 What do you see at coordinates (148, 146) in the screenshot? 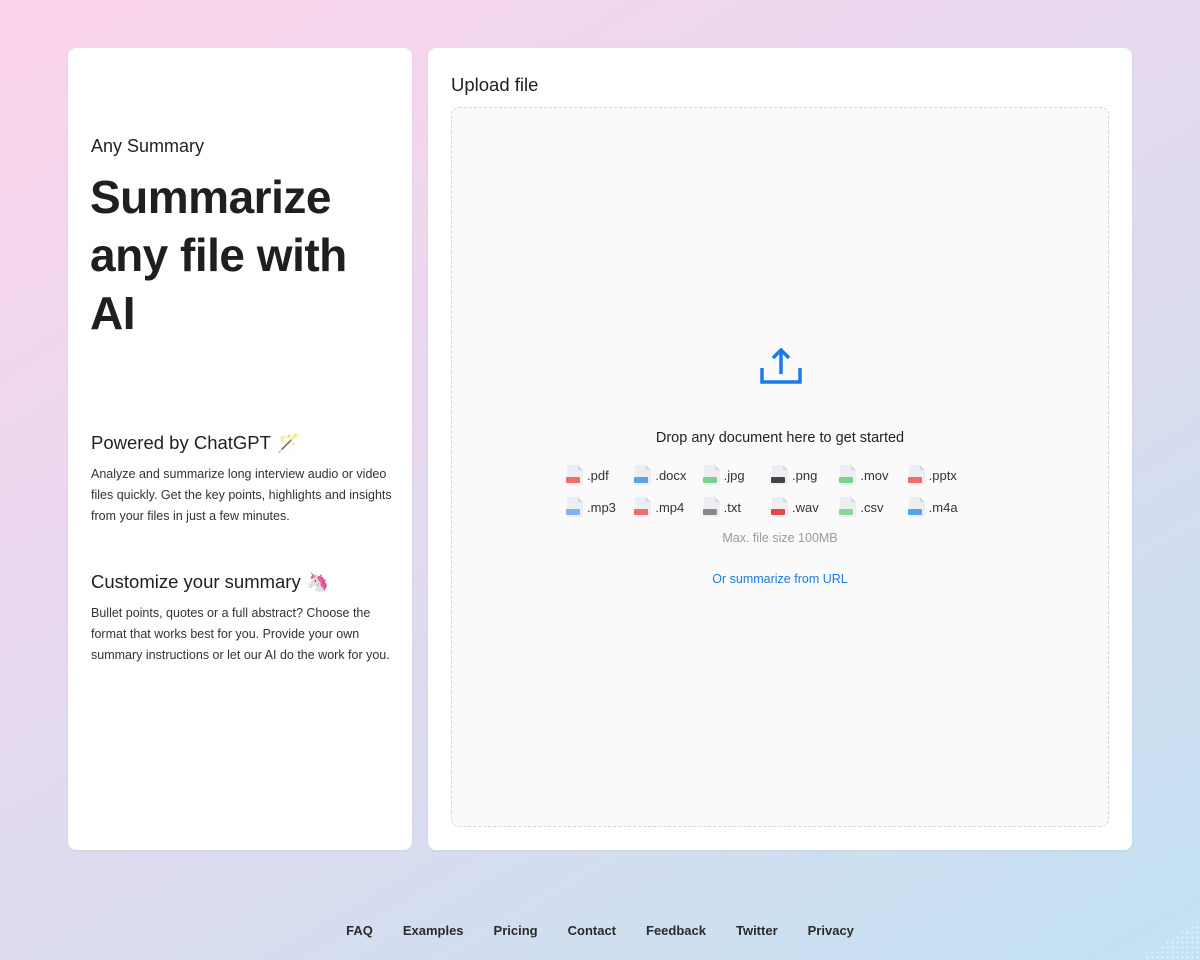
I see `brand-name: Any Summary` at bounding box center [148, 146].